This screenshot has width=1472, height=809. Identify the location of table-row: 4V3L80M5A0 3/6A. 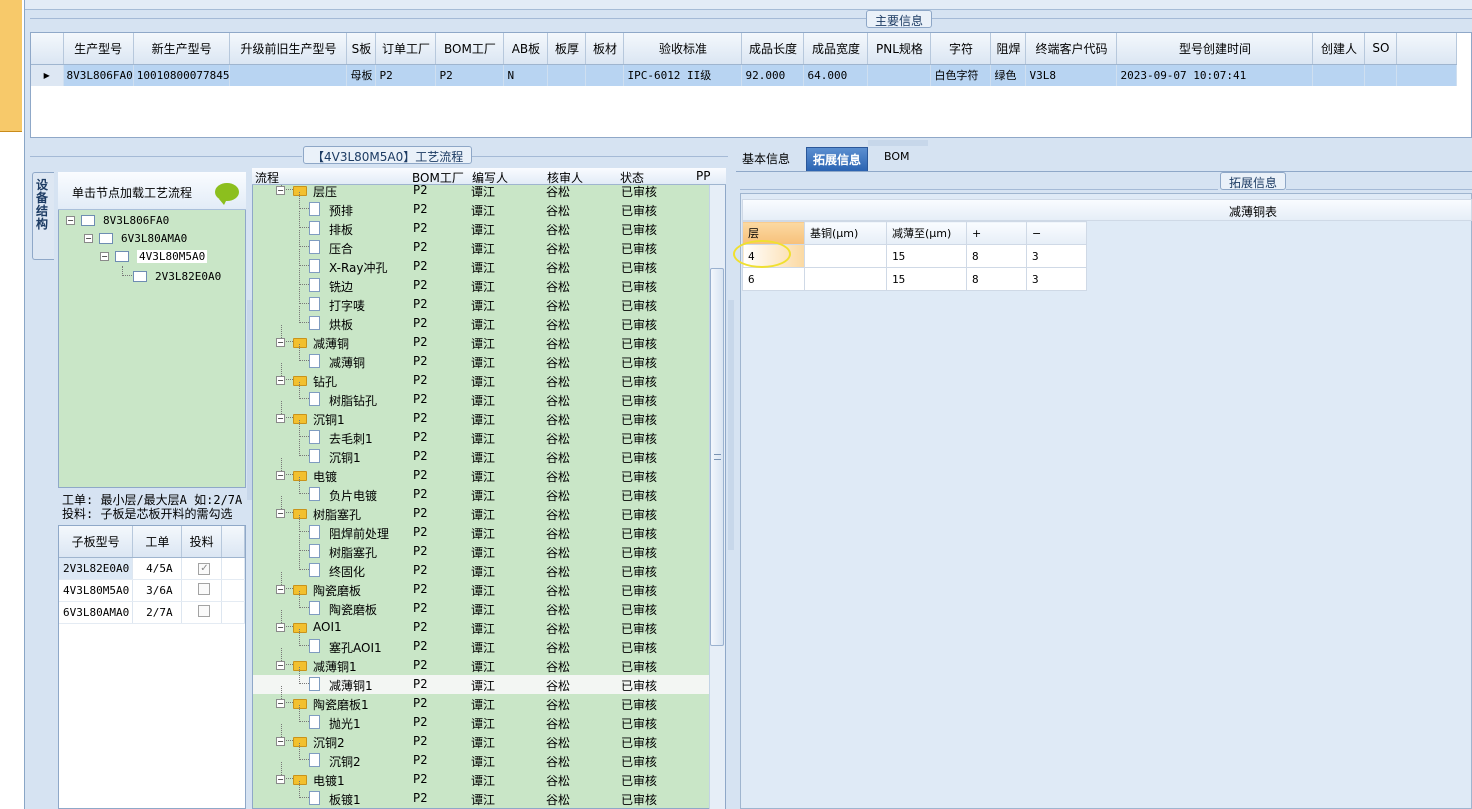
(152, 590).